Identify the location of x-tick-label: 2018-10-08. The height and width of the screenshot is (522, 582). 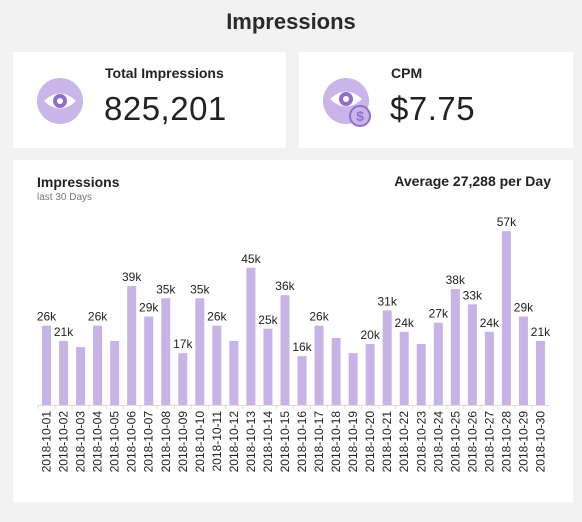
(166, 442).